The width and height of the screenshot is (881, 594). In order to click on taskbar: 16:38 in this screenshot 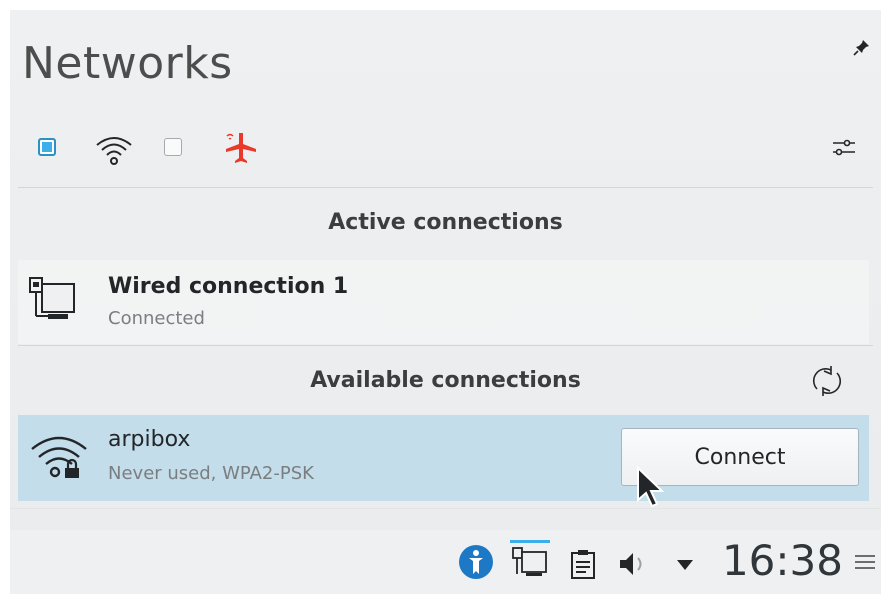, I will do `click(445, 562)`.